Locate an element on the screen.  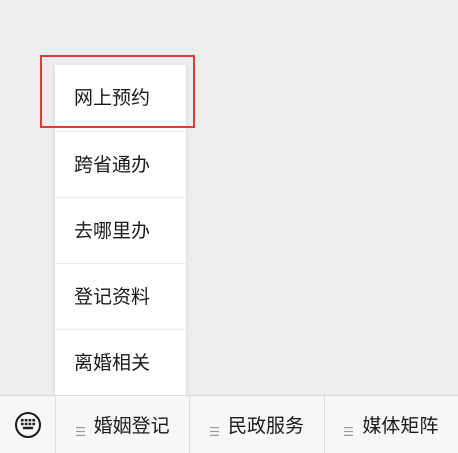
tab-label: 婚姻登记 is located at coordinates (131, 426).